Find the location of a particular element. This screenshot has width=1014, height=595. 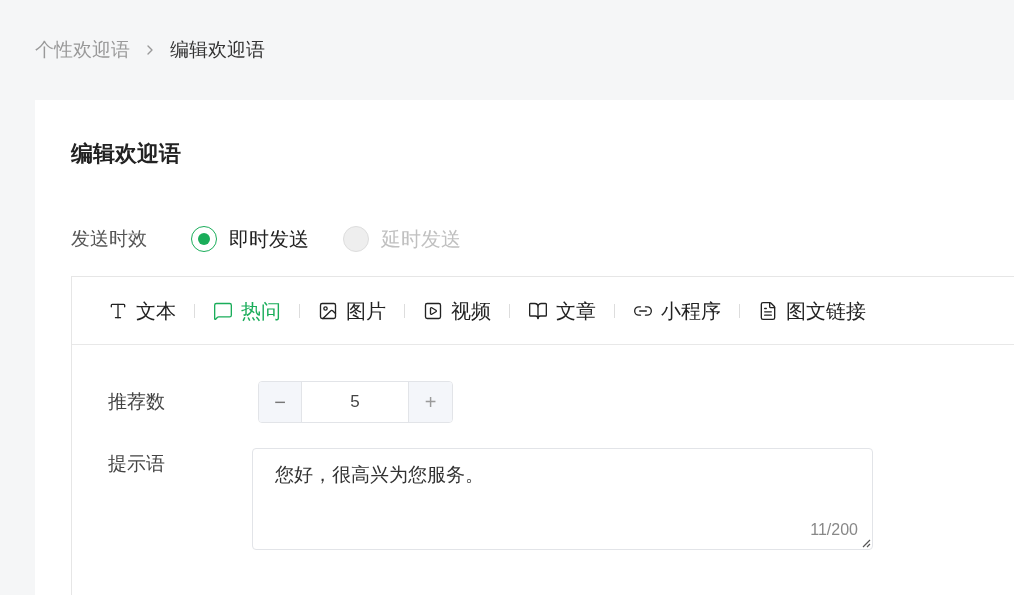

play-icon is located at coordinates (433, 310).